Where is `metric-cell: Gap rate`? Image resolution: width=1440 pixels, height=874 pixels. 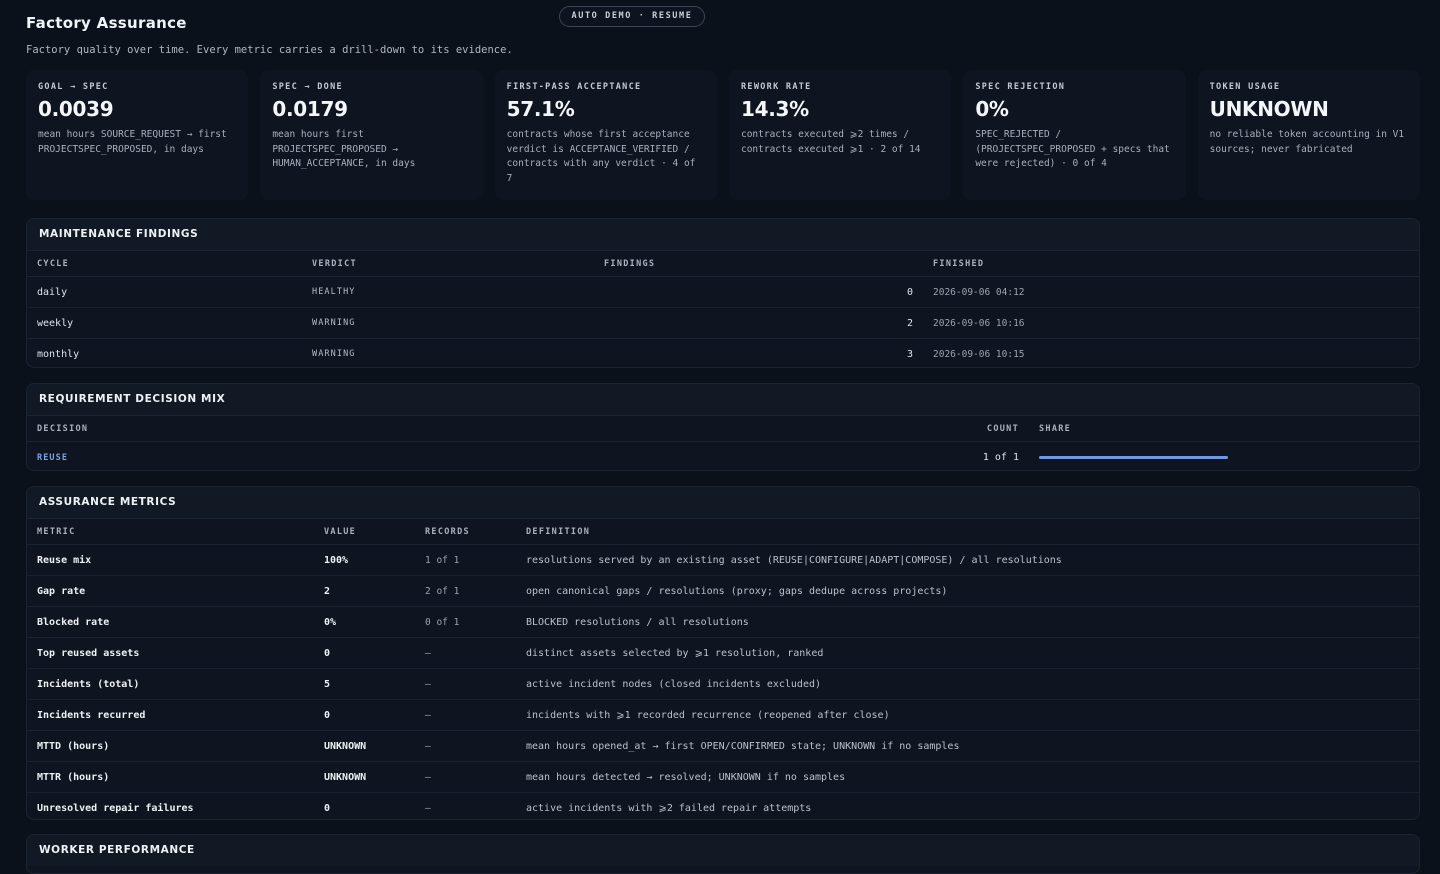
metric-cell: Gap rate is located at coordinates (170, 591).